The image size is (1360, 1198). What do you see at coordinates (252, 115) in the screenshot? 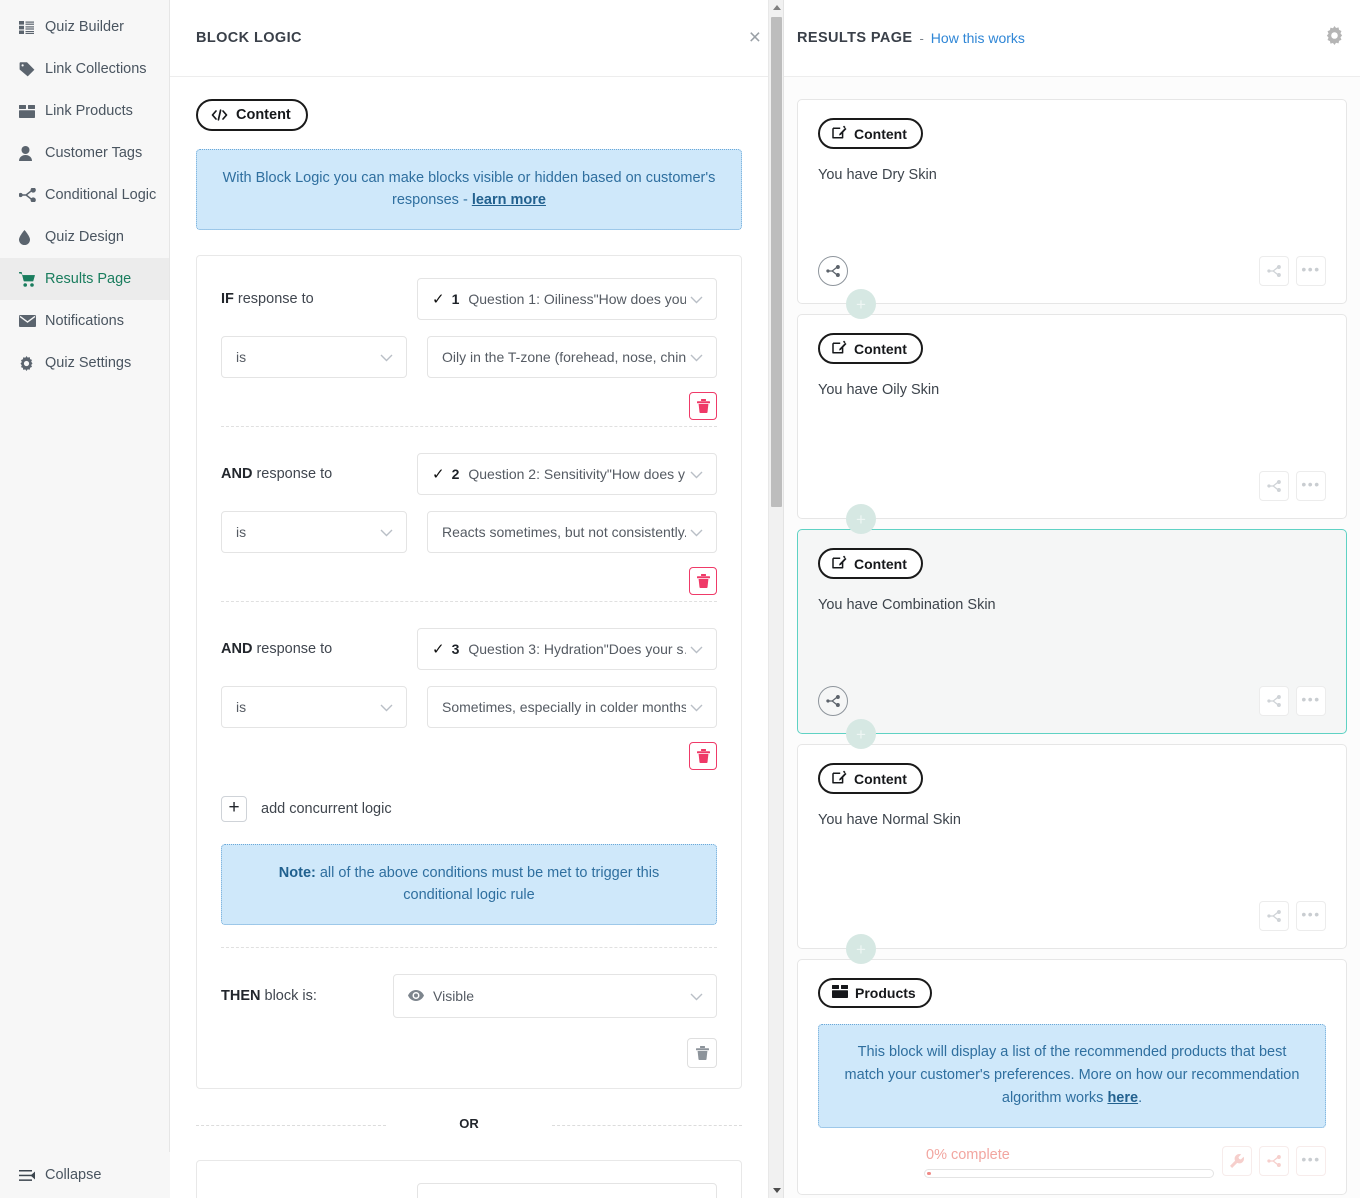
I see `content-type-pill: Content` at bounding box center [252, 115].